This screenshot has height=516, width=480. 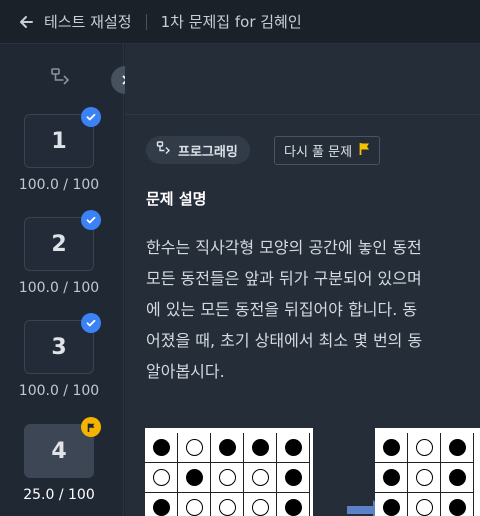 I want to click on description-line: 모든 동전들은 앞과 뒤가 구분되어 있으며, so click(x=284, y=278).